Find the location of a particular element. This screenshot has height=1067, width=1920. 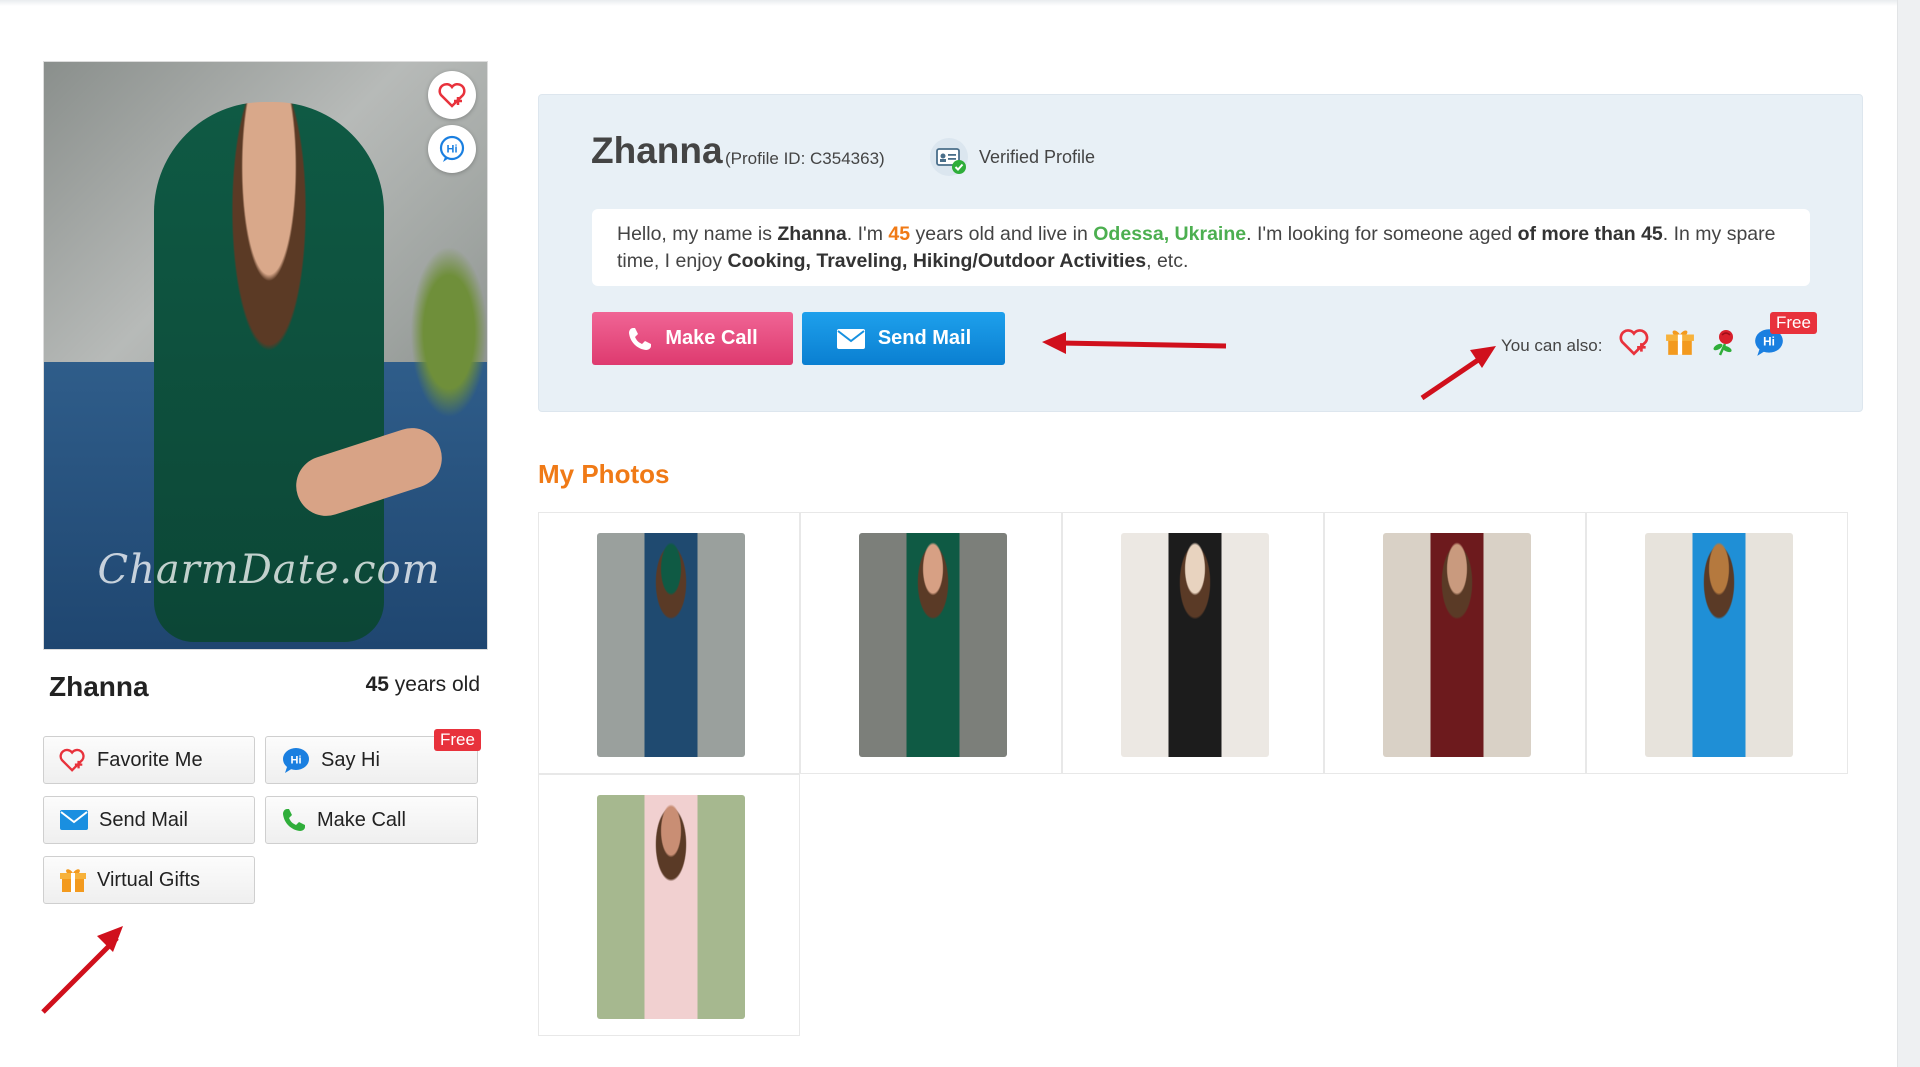

favorite-me-label: Favorite Me is located at coordinates (150, 759).